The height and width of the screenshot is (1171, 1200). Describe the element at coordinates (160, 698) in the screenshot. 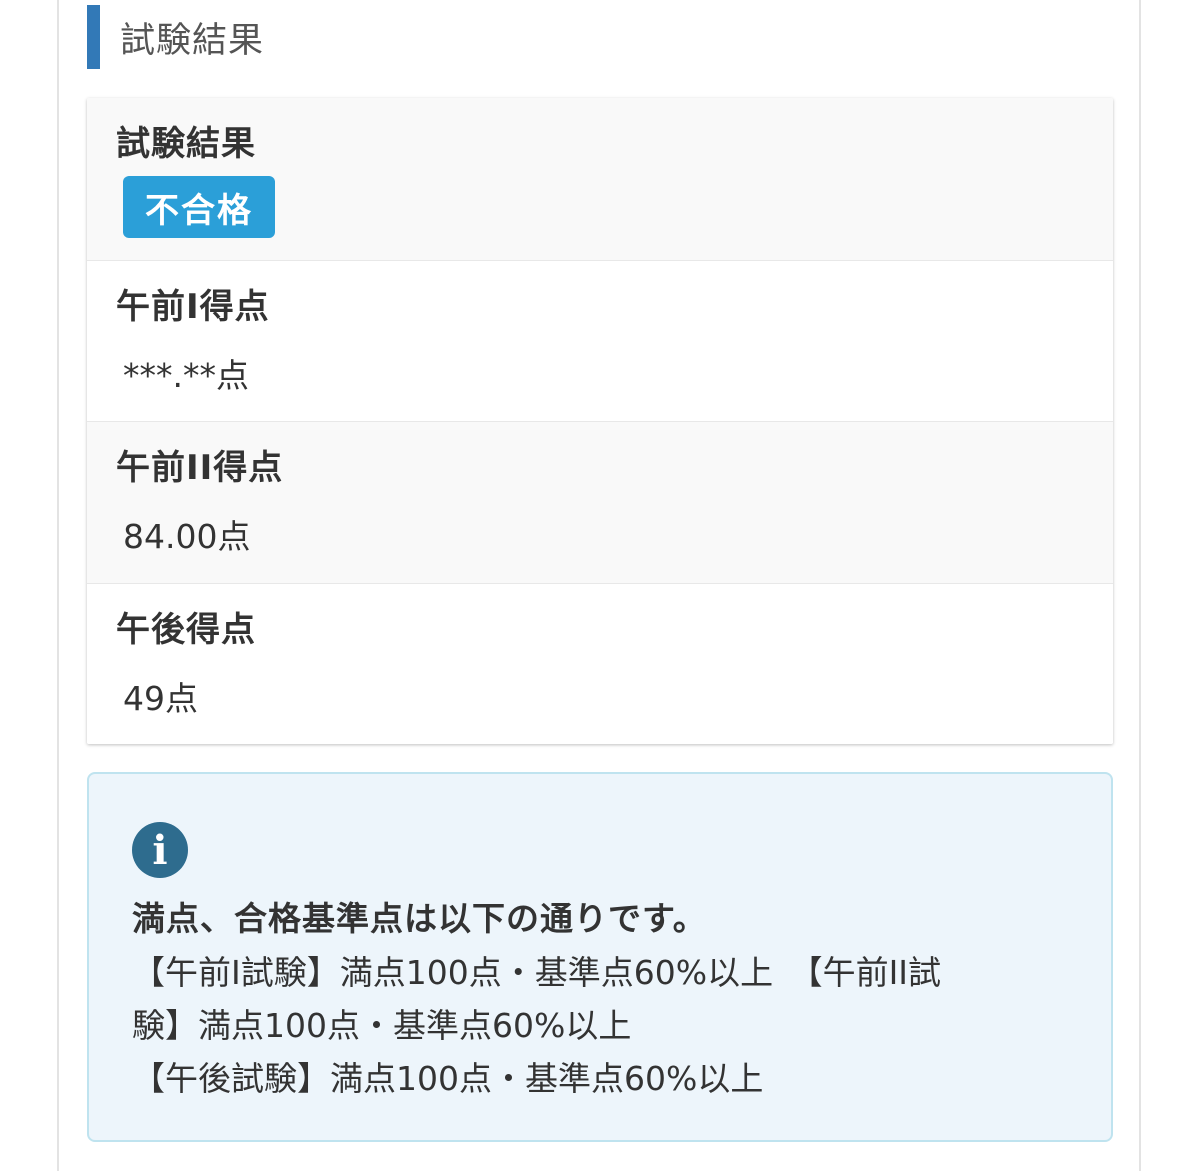

I see `score-value-pm: 49点` at that location.